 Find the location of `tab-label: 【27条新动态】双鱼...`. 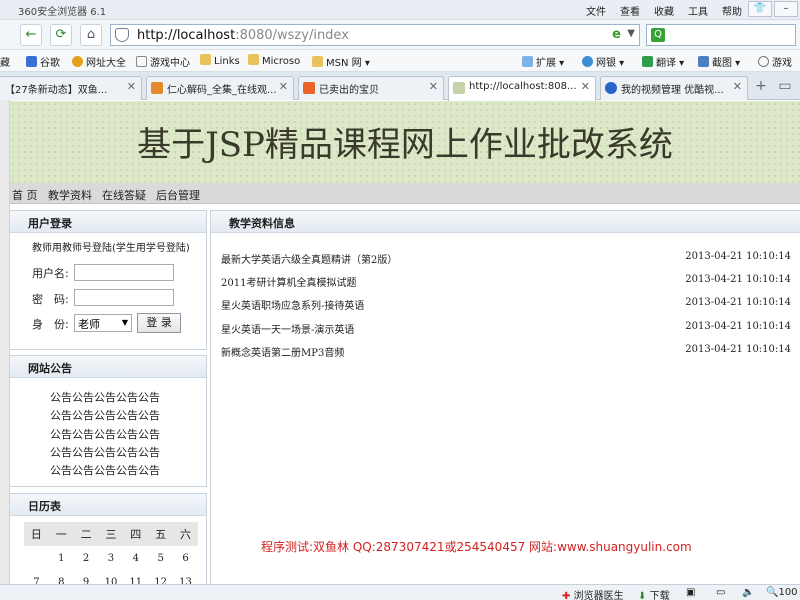

tab-label: 【27条新动态】双鱼... is located at coordinates (56, 90).